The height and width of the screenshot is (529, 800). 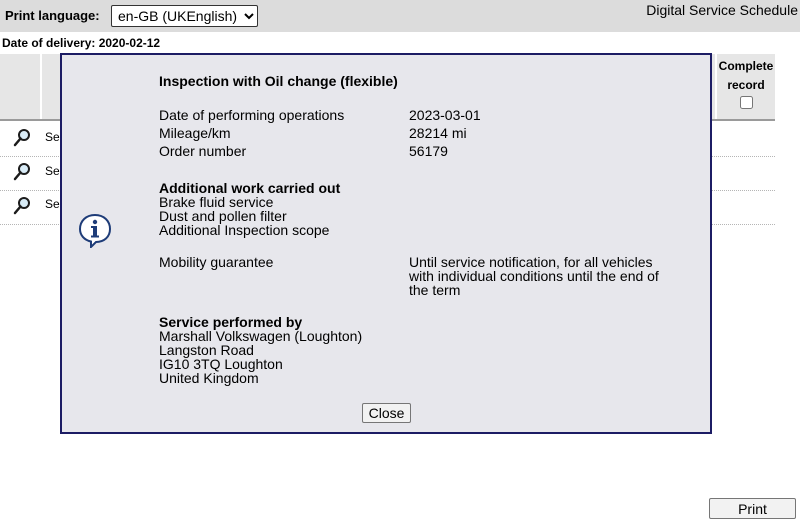 What do you see at coordinates (41, 86) in the screenshot?
I see `column-divider` at bounding box center [41, 86].